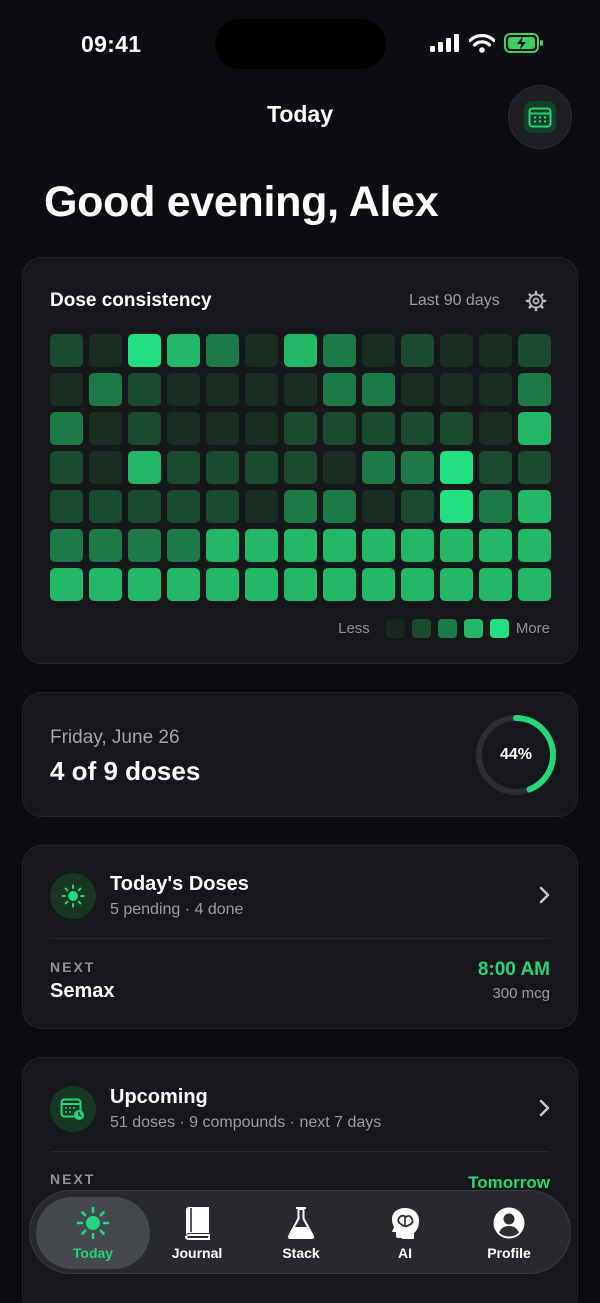 This screenshot has height=1303, width=600. I want to click on tab-bar: Today Journal Stack AI Profile, so click(300, 1232).